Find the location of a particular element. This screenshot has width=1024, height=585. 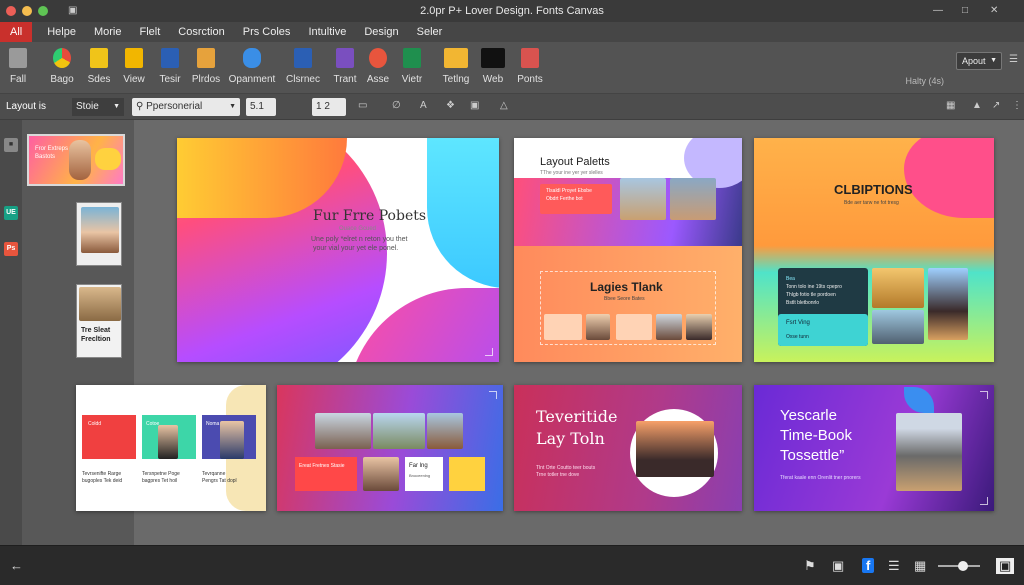

menu-design: Design is located at coordinates (381, 32).